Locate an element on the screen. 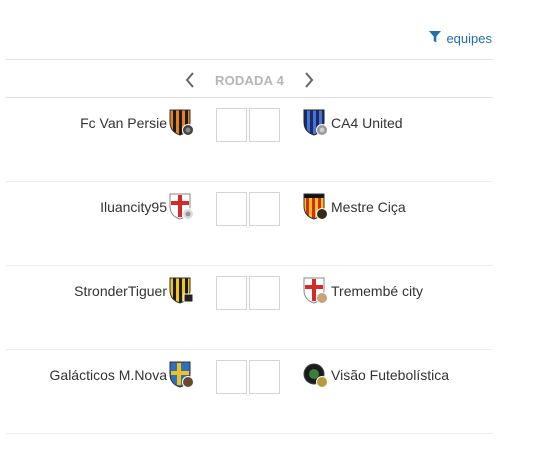  top-divider is located at coordinates (249, 59).